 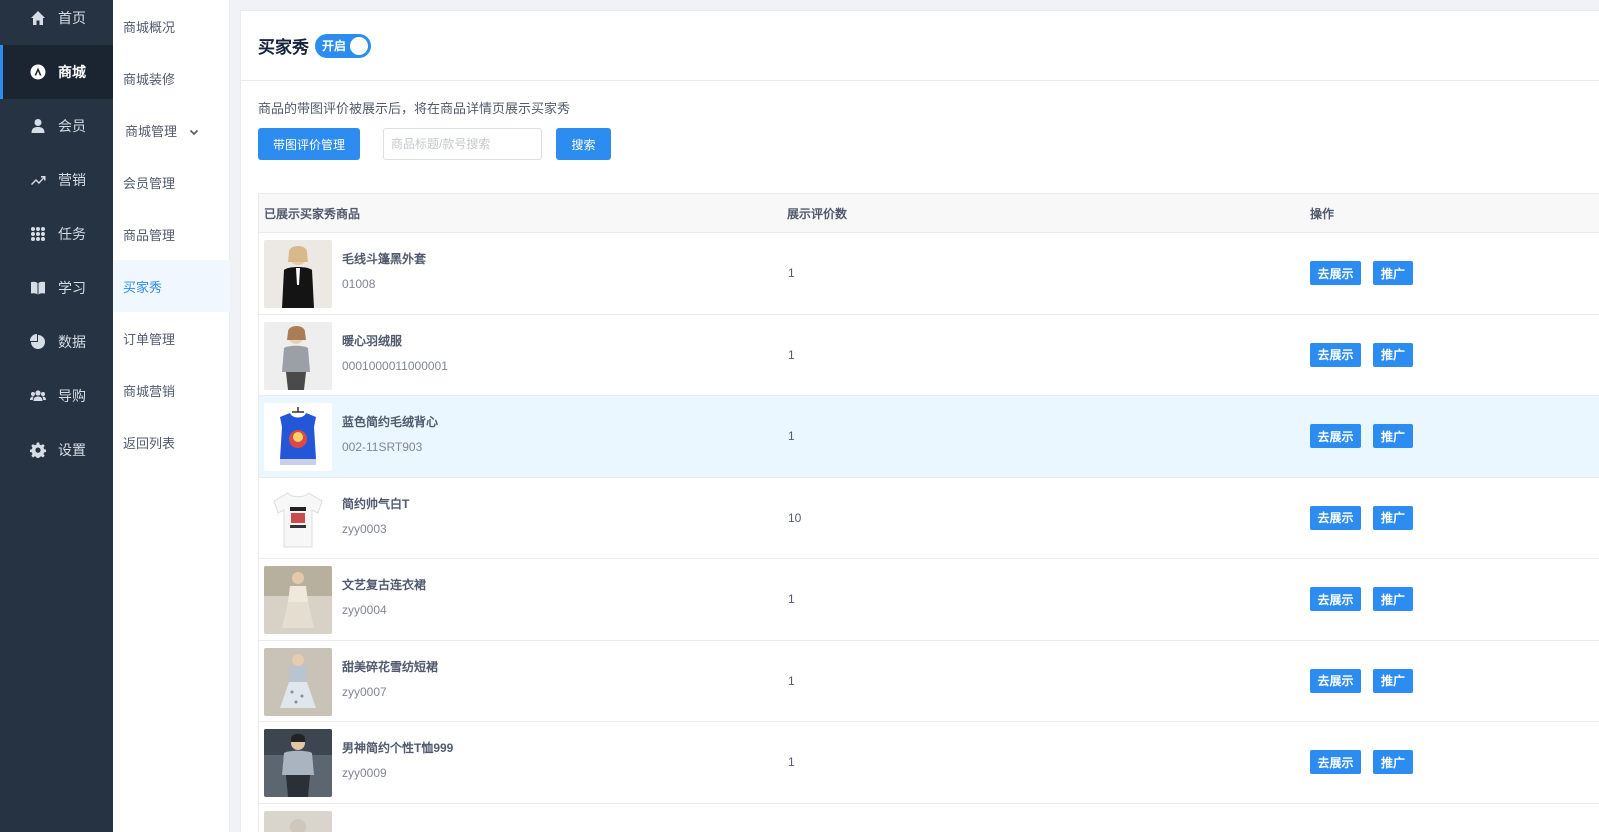 I want to click on manage-reviews-button: 带图评价管理, so click(x=309, y=144).